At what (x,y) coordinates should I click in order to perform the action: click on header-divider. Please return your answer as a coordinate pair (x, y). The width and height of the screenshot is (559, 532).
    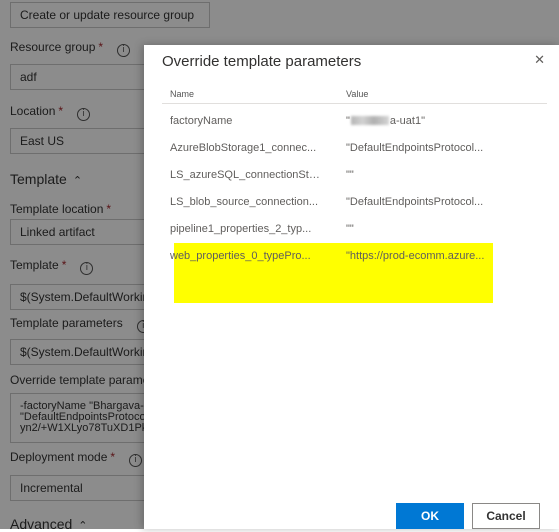
    Looking at the image, I should click on (354, 103).